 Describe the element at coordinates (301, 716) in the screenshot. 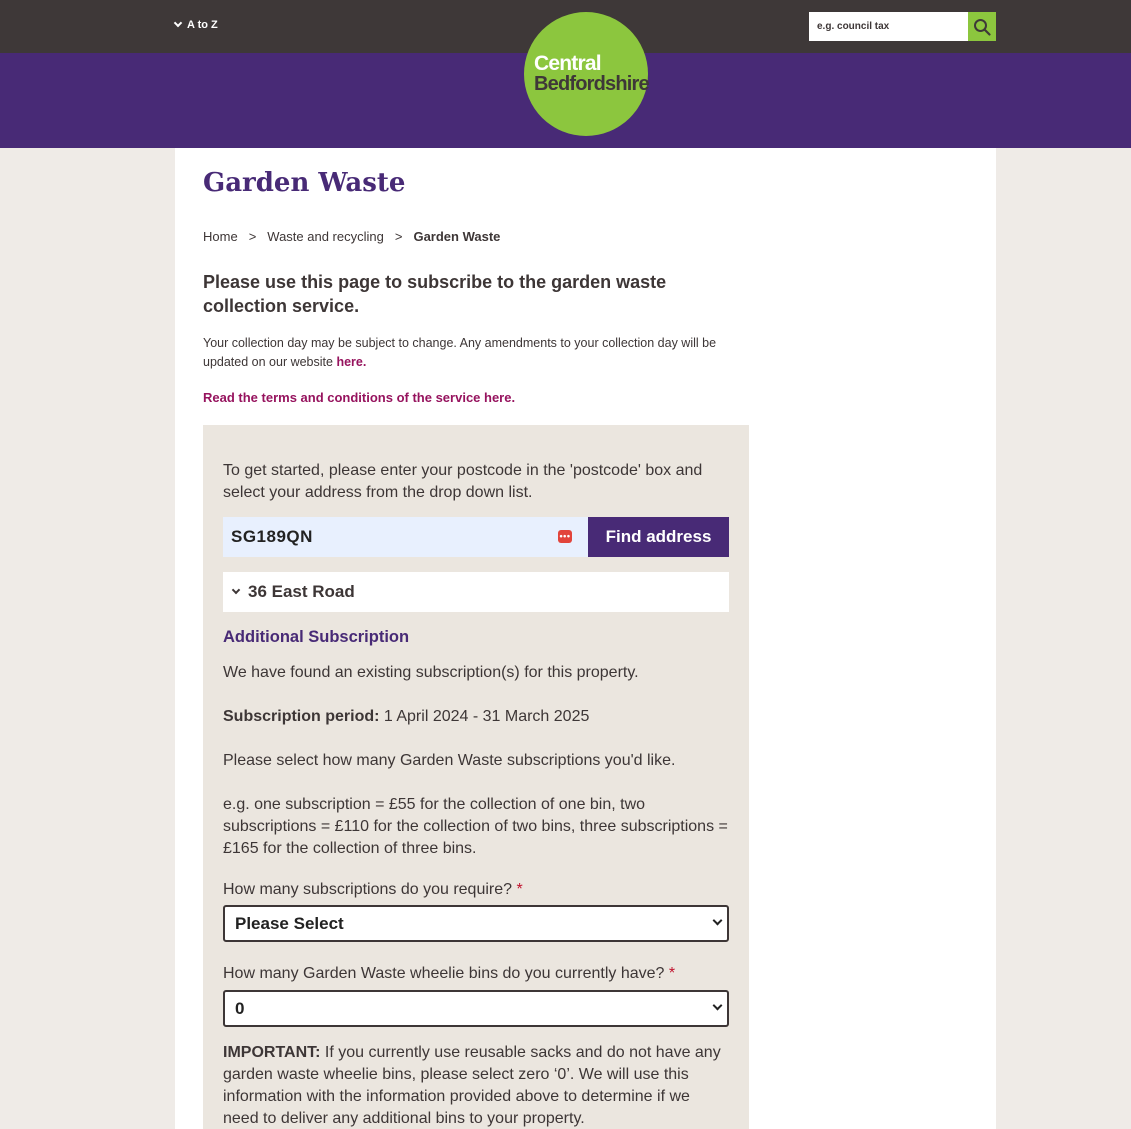

I see `period-label: Subscription period:` at that location.